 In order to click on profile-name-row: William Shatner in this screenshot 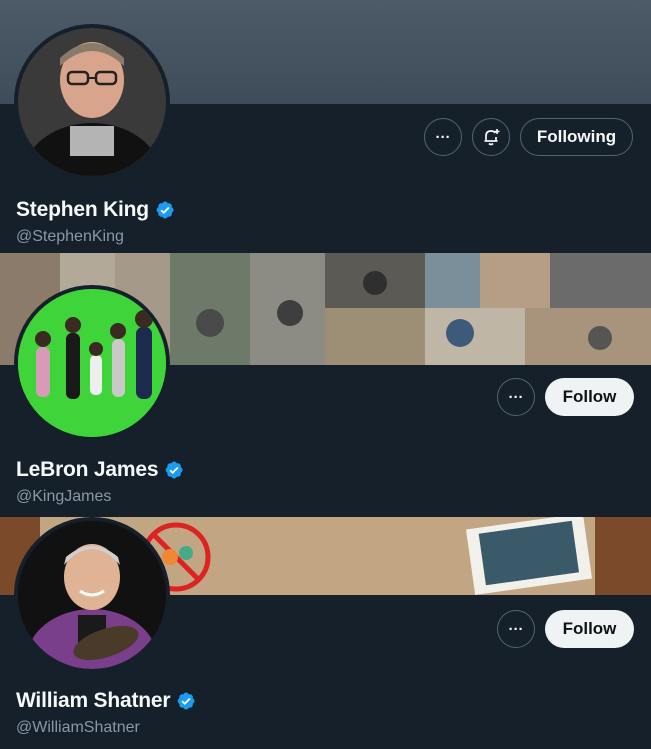, I will do `click(106, 701)`.